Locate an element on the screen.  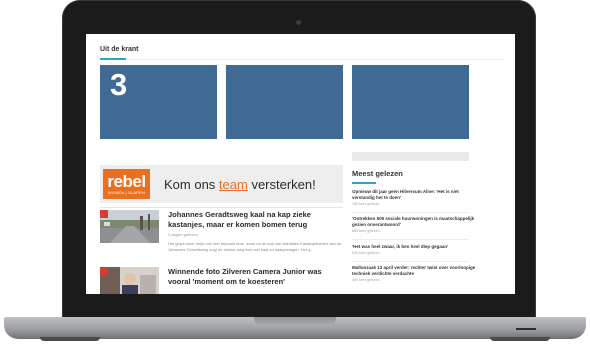
most-read-underline is located at coordinates (364, 183).